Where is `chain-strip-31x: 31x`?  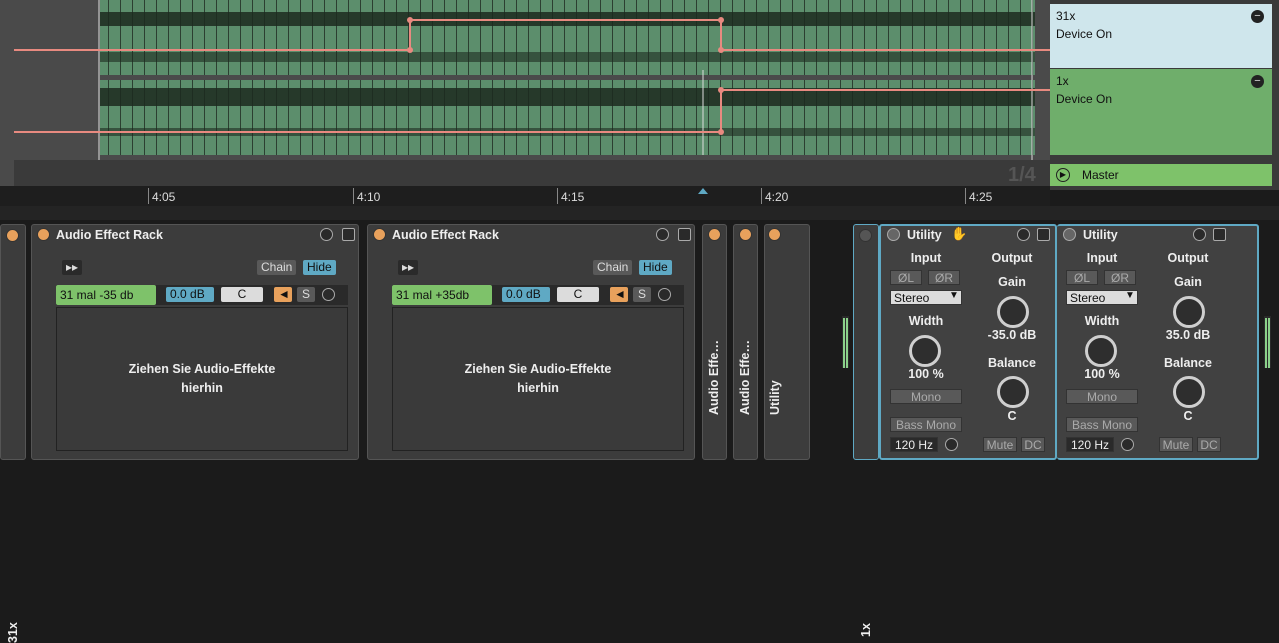
chain-strip-31x: 31x is located at coordinates (13, 433).